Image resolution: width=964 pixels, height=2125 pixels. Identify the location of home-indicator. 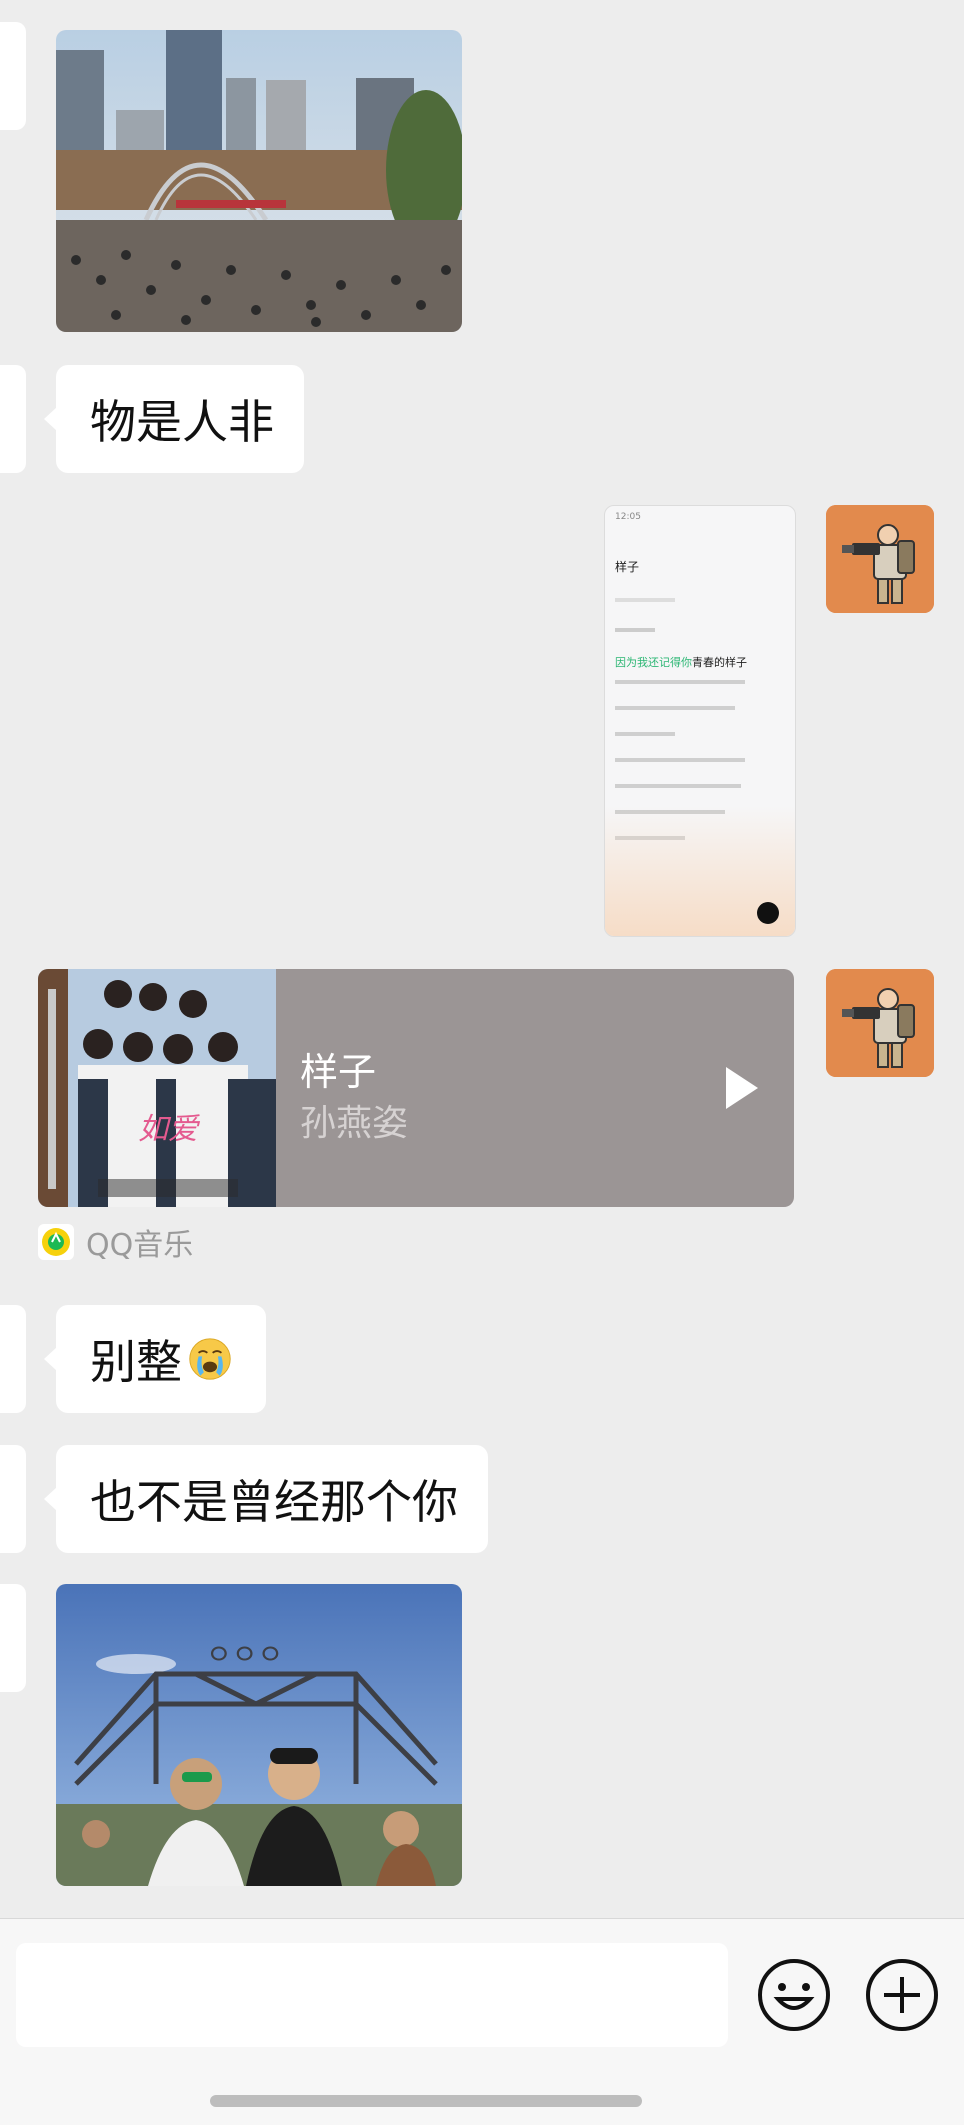
(426, 2101).